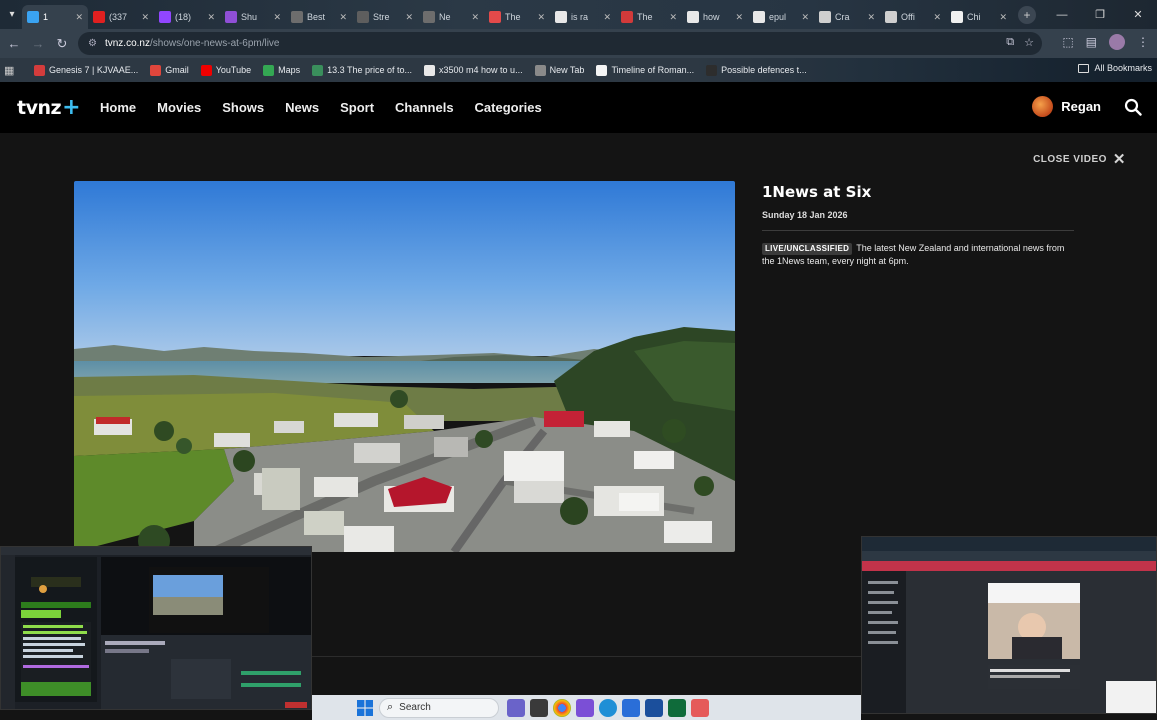 This screenshot has height=720, width=1157. Describe the element at coordinates (38, 44) in the screenshot. I see `forward-icon: →` at that location.